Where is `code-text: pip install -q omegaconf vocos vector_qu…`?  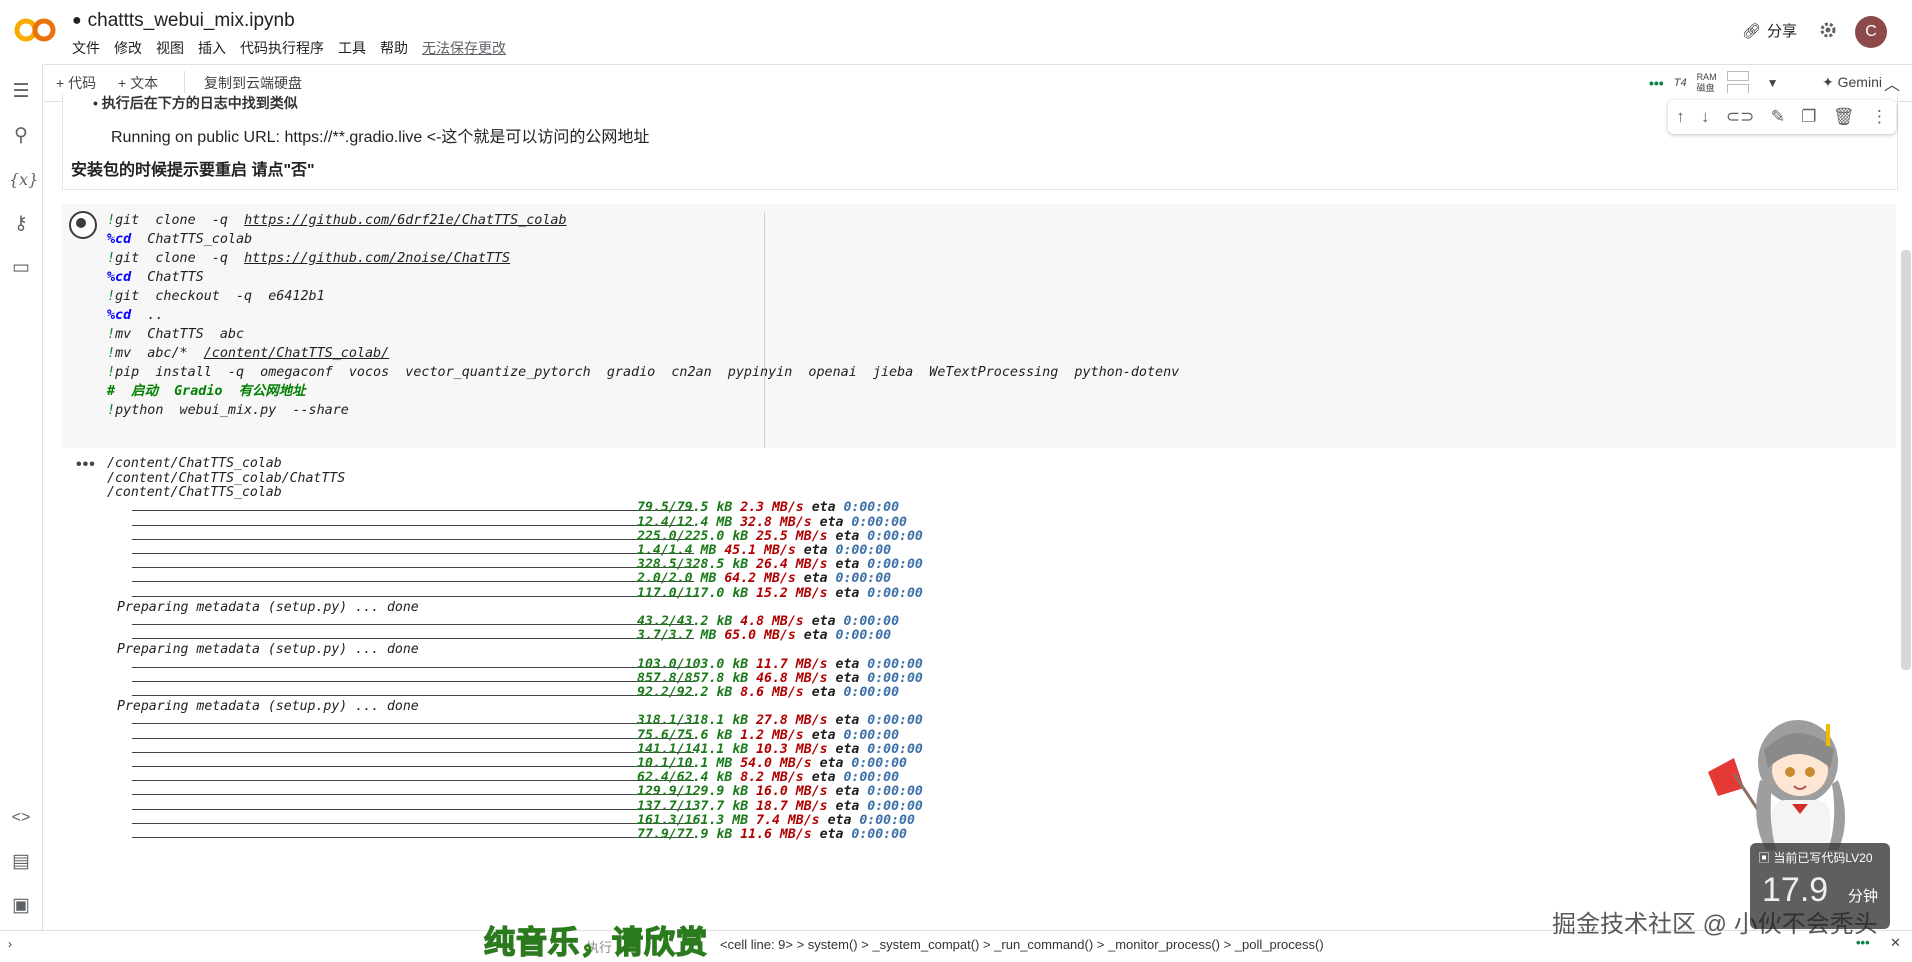
code-text: pip install -q omegaconf vocos vector_qu… is located at coordinates (647, 372).